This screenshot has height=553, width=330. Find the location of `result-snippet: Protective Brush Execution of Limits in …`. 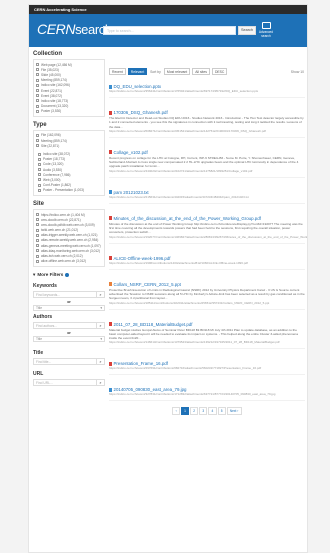

result-snippet: Protective Brush Execution of Limits in … is located at coordinates (207, 294).